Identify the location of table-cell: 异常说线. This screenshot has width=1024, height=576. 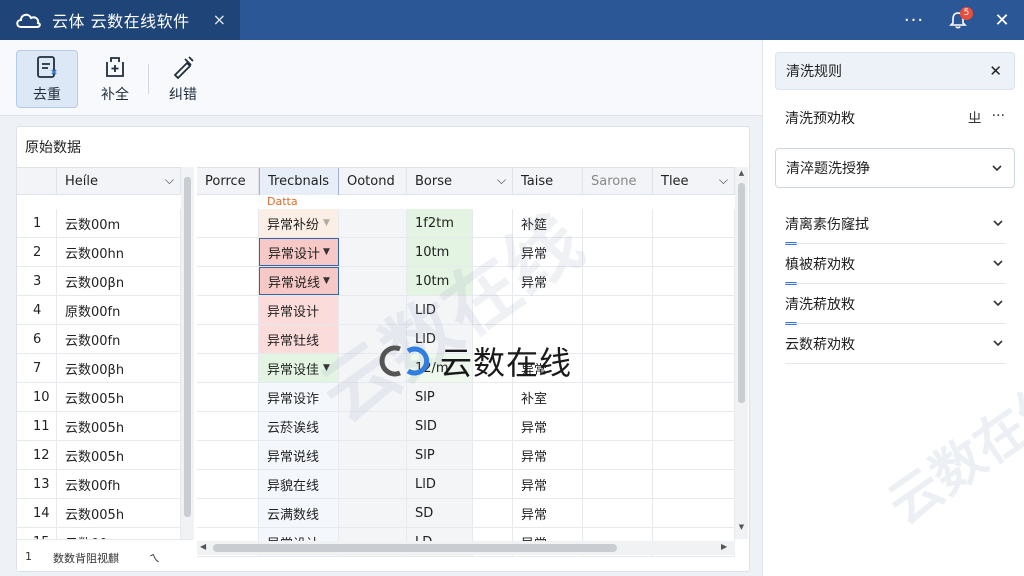
(299, 455).